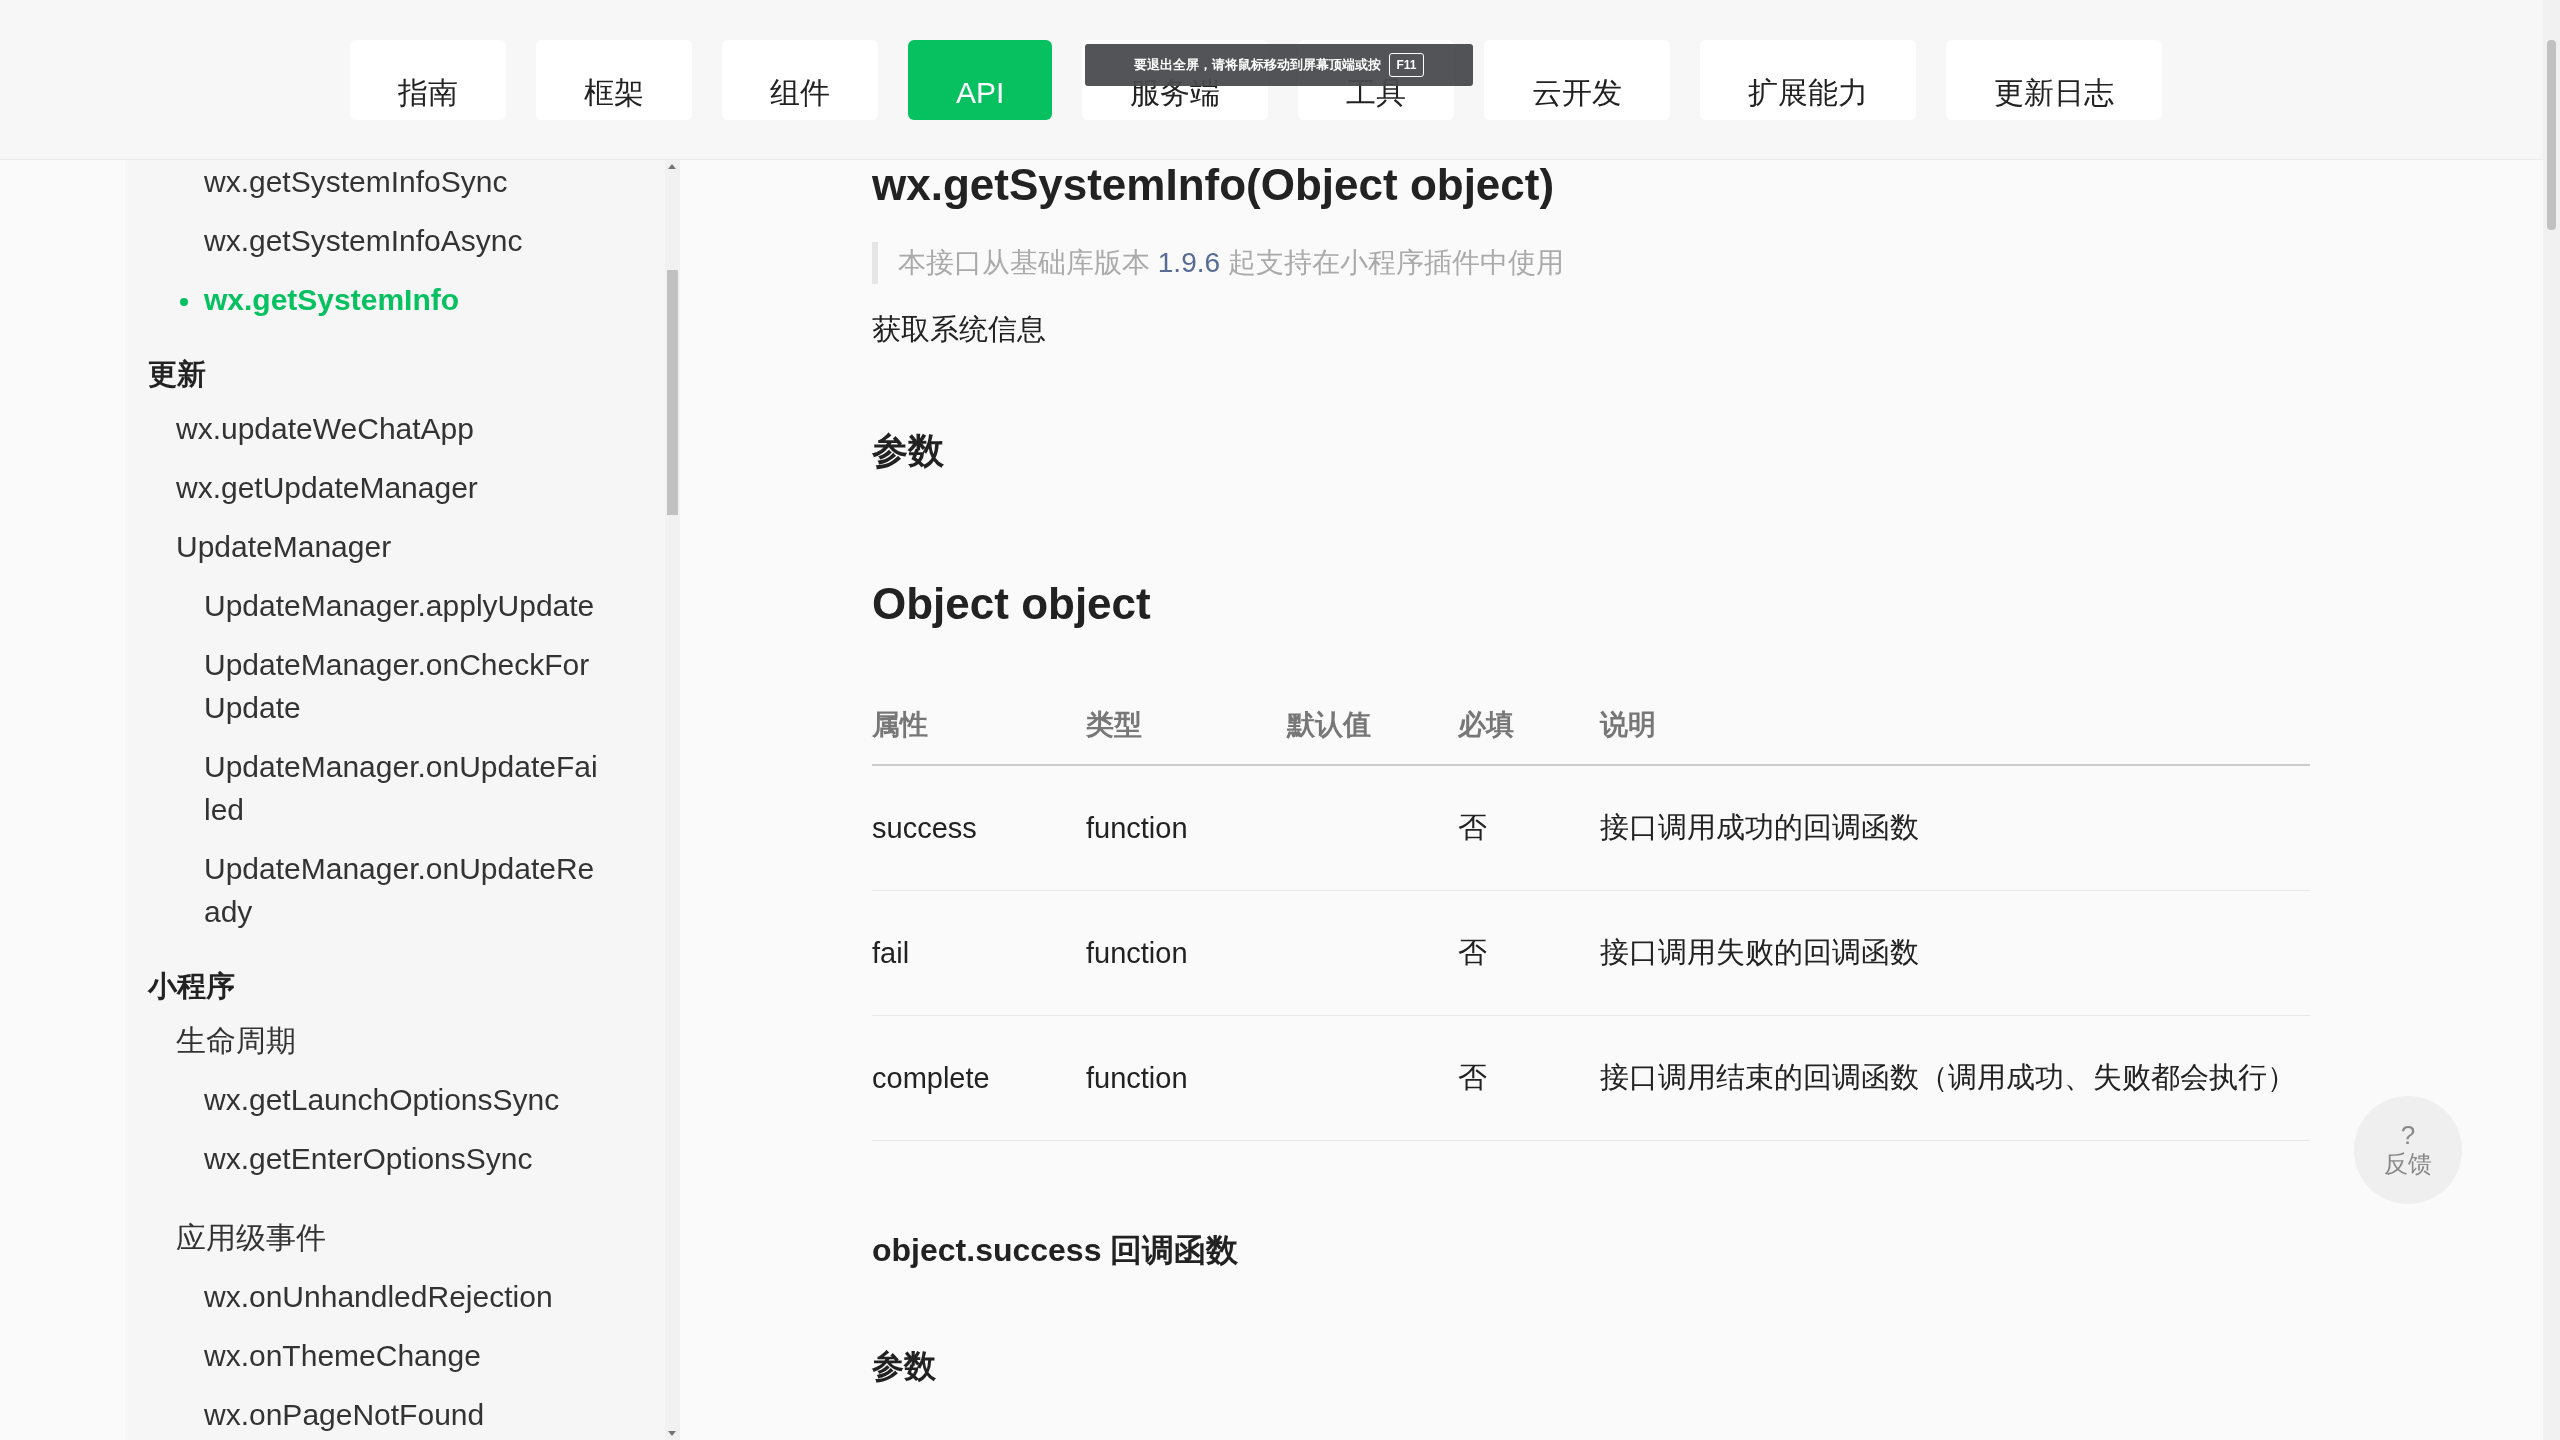 This screenshot has height=1440, width=2560. Describe the element at coordinates (191, 986) in the screenshot. I see `sidebar-heading: 小程序` at that location.